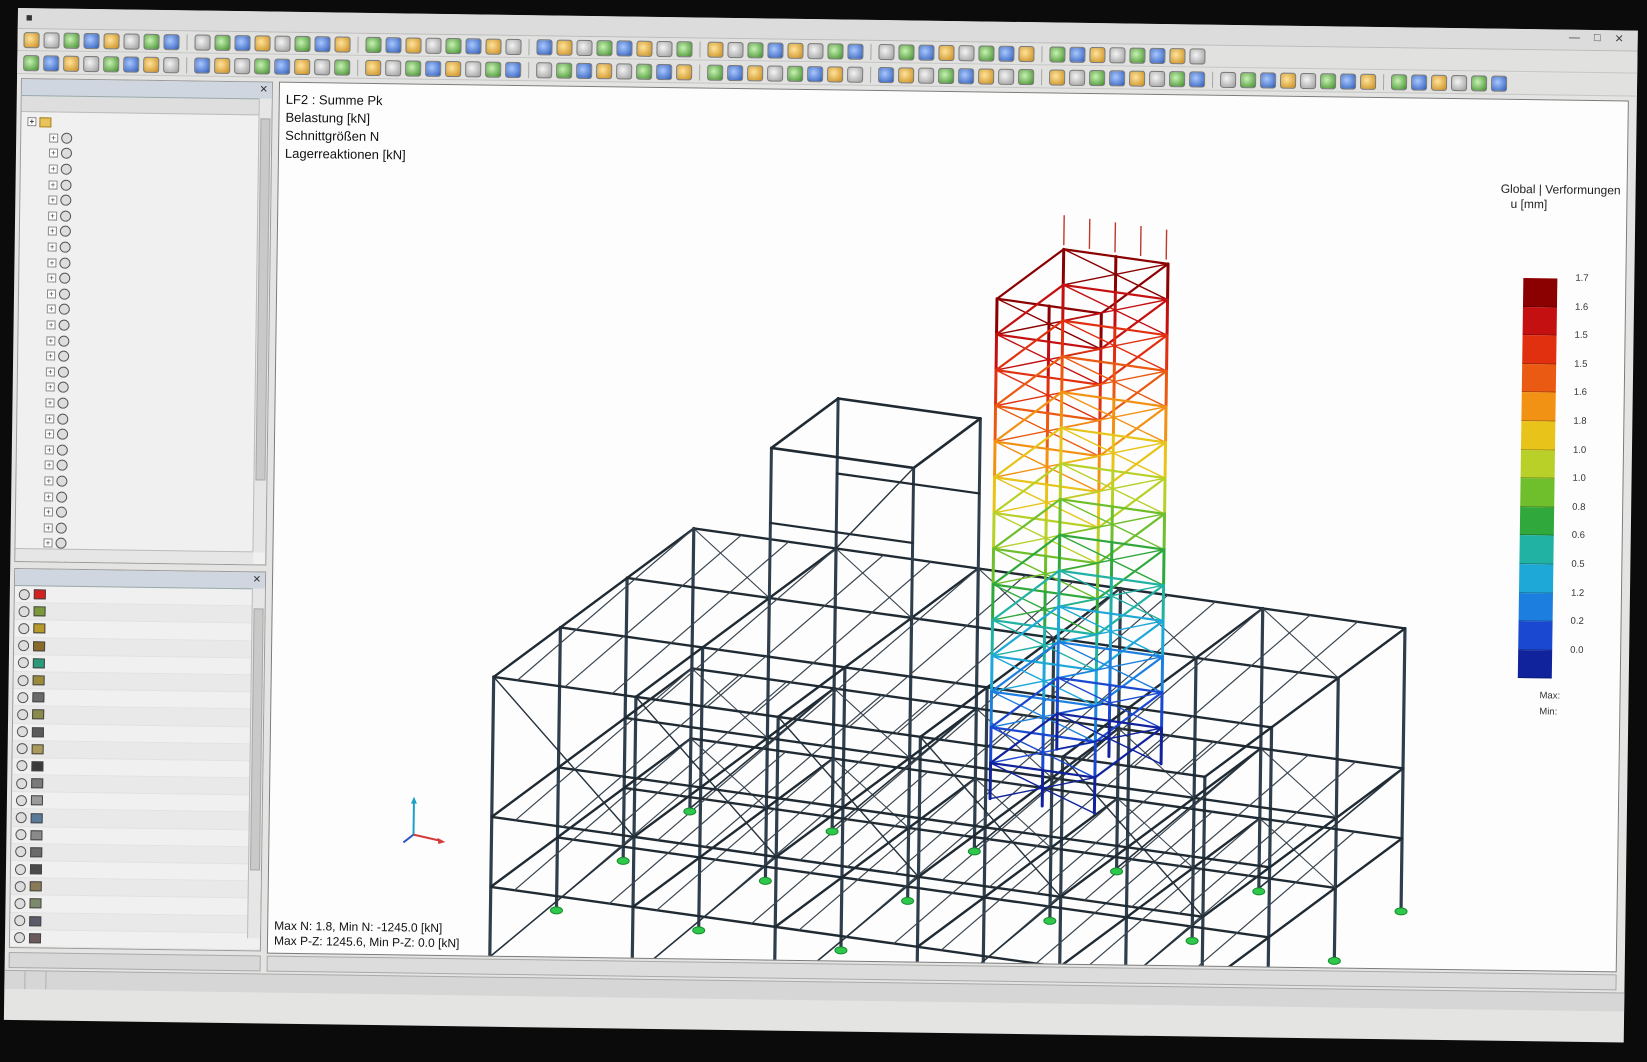 The width and height of the screenshot is (1647, 1062). I want to click on scrollbar-thumb, so click(263, 299).